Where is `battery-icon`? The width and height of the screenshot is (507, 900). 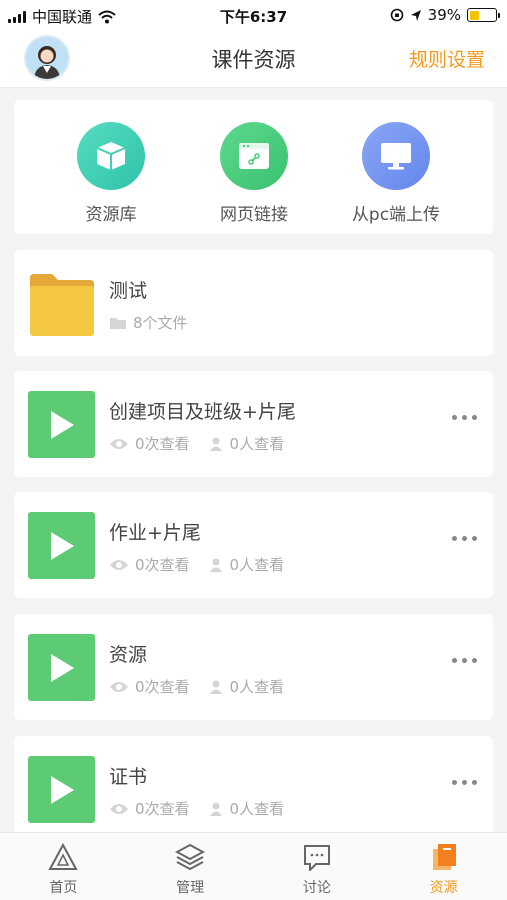
battery-icon is located at coordinates (483, 15).